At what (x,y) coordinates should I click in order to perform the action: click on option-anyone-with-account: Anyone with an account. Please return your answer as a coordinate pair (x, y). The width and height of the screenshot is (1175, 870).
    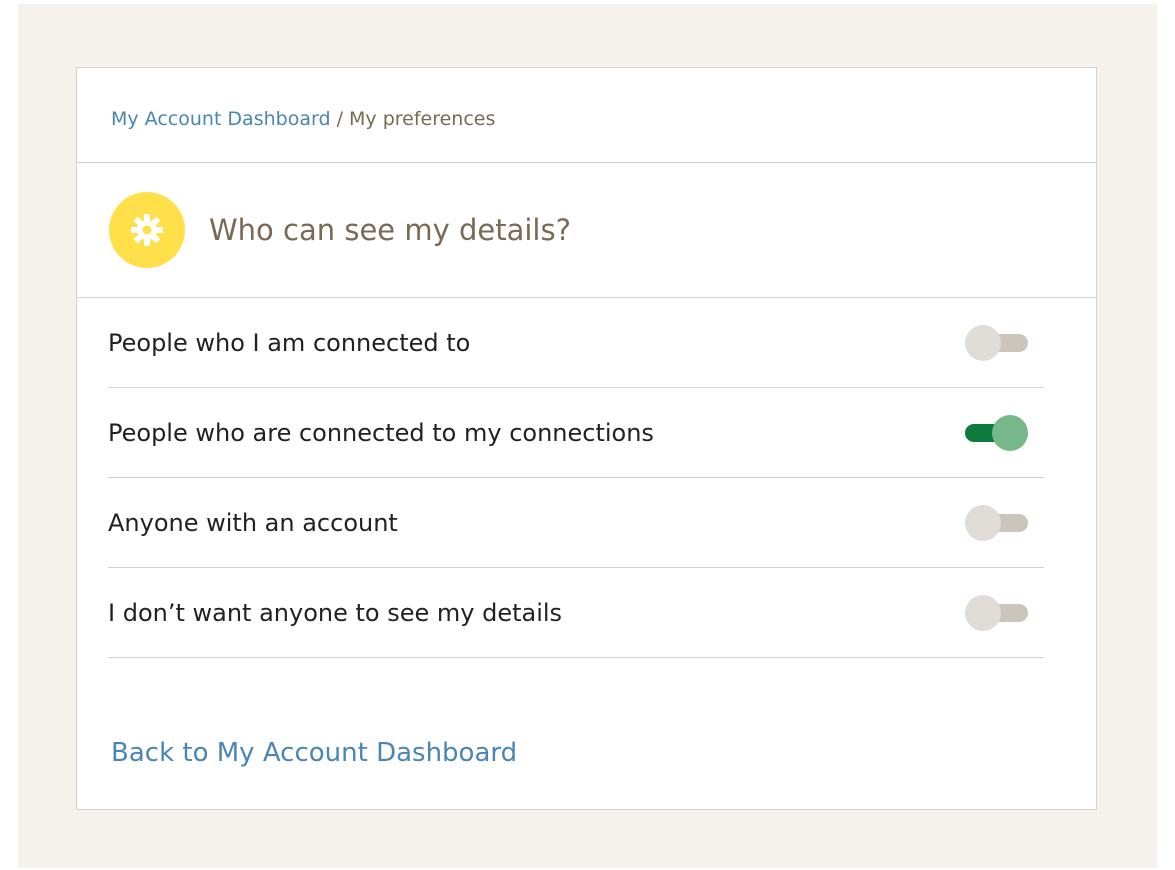
    Looking at the image, I should click on (576, 523).